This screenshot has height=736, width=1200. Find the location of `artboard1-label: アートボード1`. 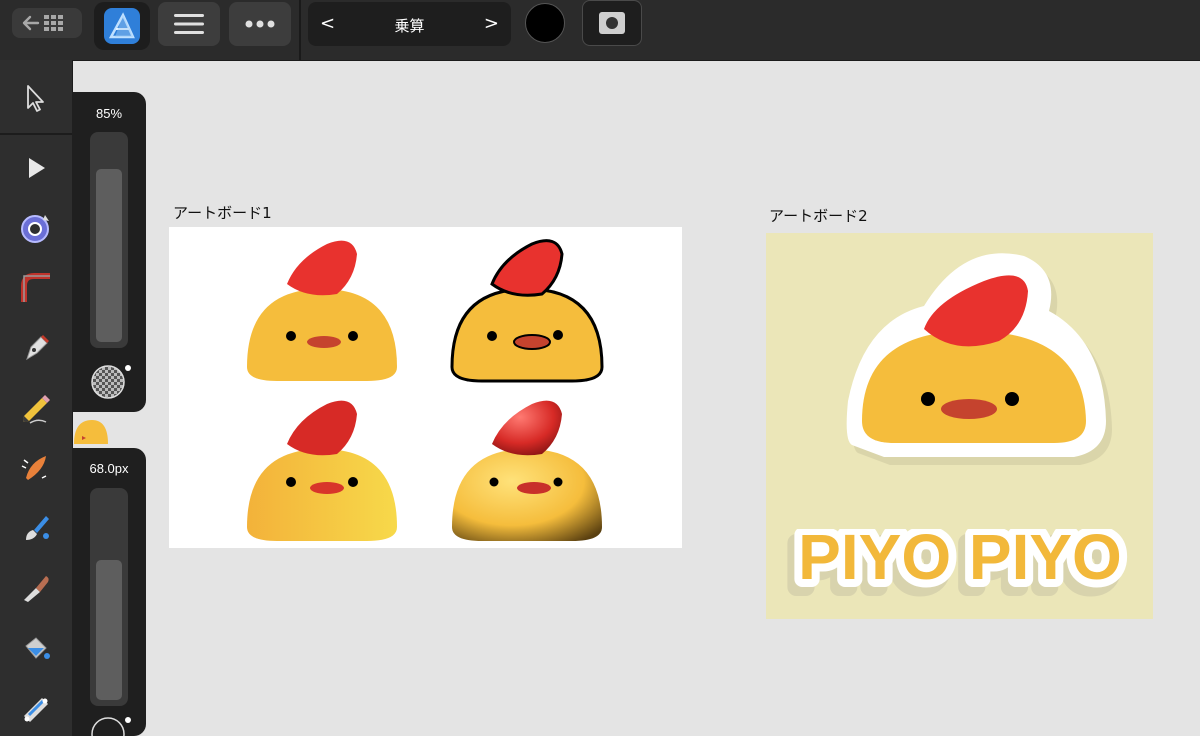

artboard1-label: アートボード1 is located at coordinates (222, 213).